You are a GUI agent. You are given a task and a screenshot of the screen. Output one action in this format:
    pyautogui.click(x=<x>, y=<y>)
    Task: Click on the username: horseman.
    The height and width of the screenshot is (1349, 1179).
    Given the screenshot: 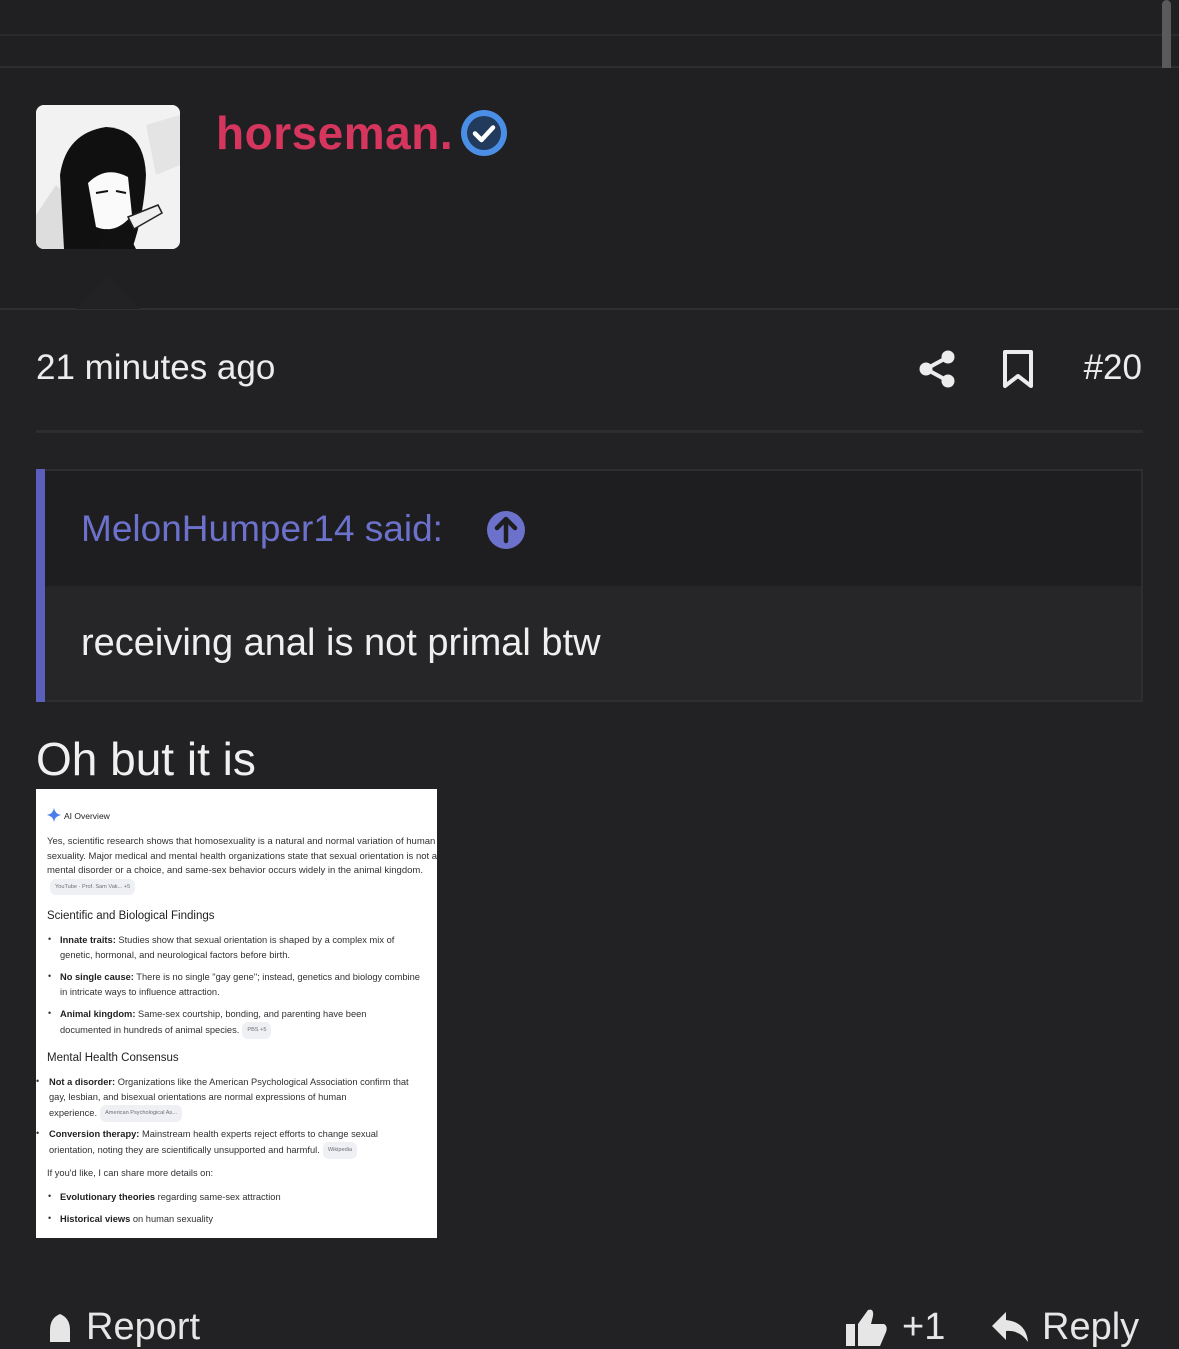 What is the action you would take?
    pyautogui.click(x=334, y=133)
    